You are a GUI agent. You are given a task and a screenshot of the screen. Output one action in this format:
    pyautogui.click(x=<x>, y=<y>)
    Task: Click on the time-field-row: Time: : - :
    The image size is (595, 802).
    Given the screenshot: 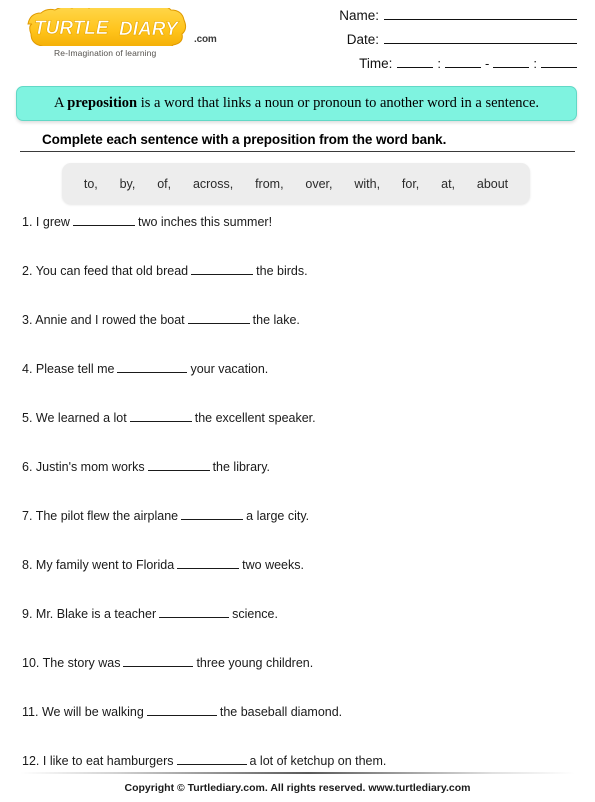 What is the action you would take?
    pyautogui.click(x=442, y=66)
    